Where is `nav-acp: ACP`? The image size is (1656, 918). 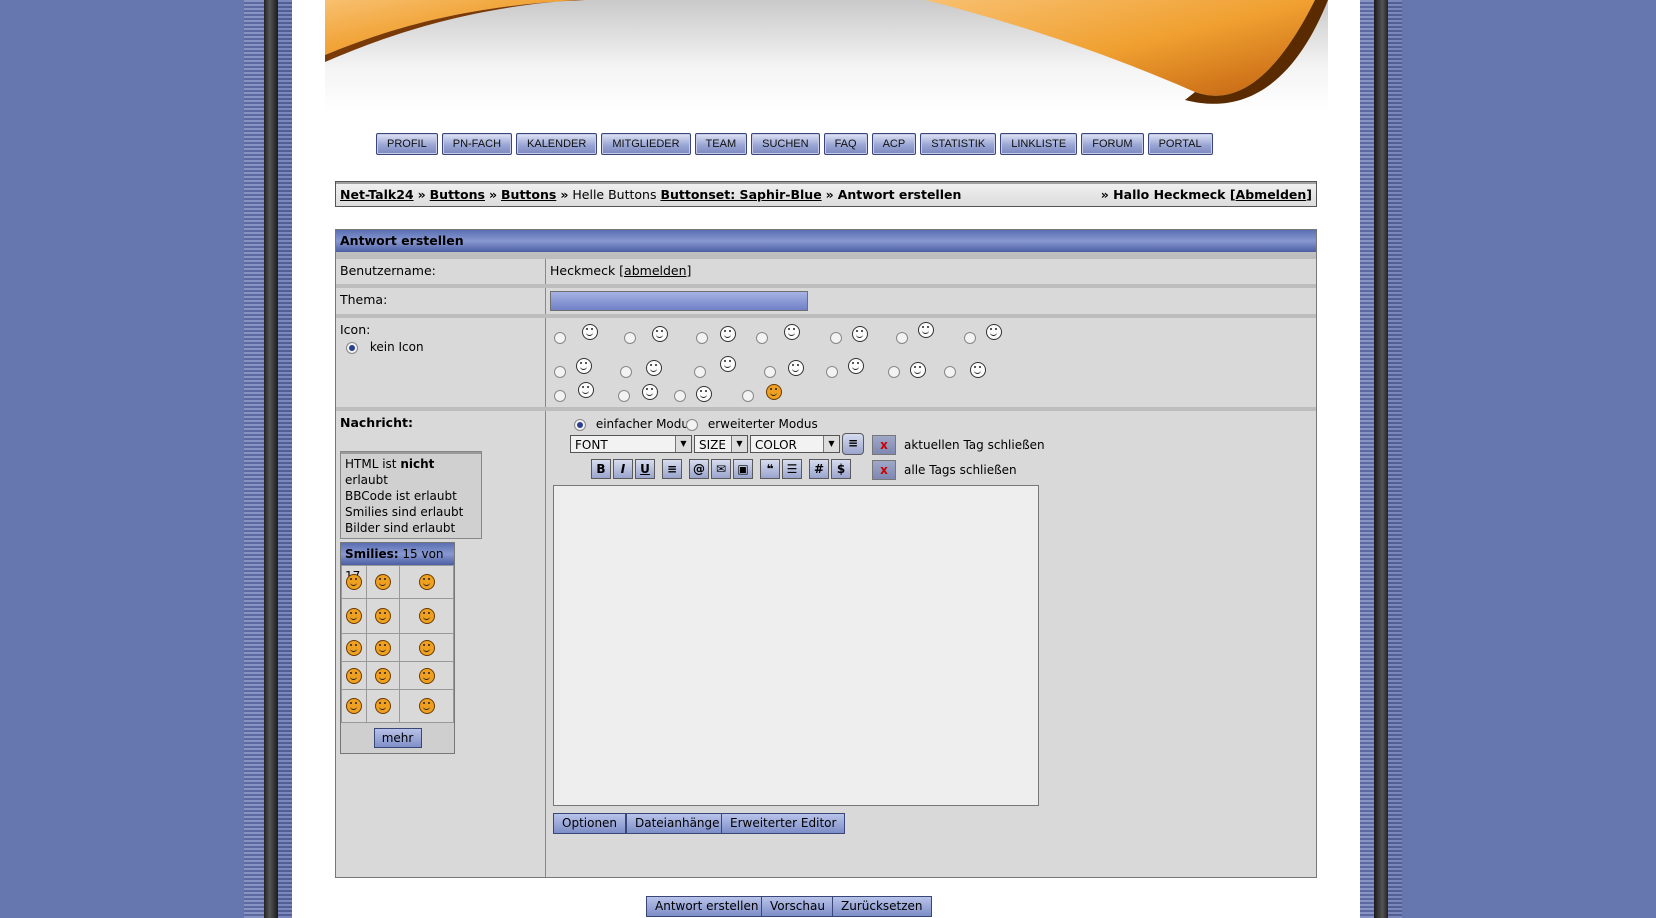 nav-acp: ACP is located at coordinates (894, 144).